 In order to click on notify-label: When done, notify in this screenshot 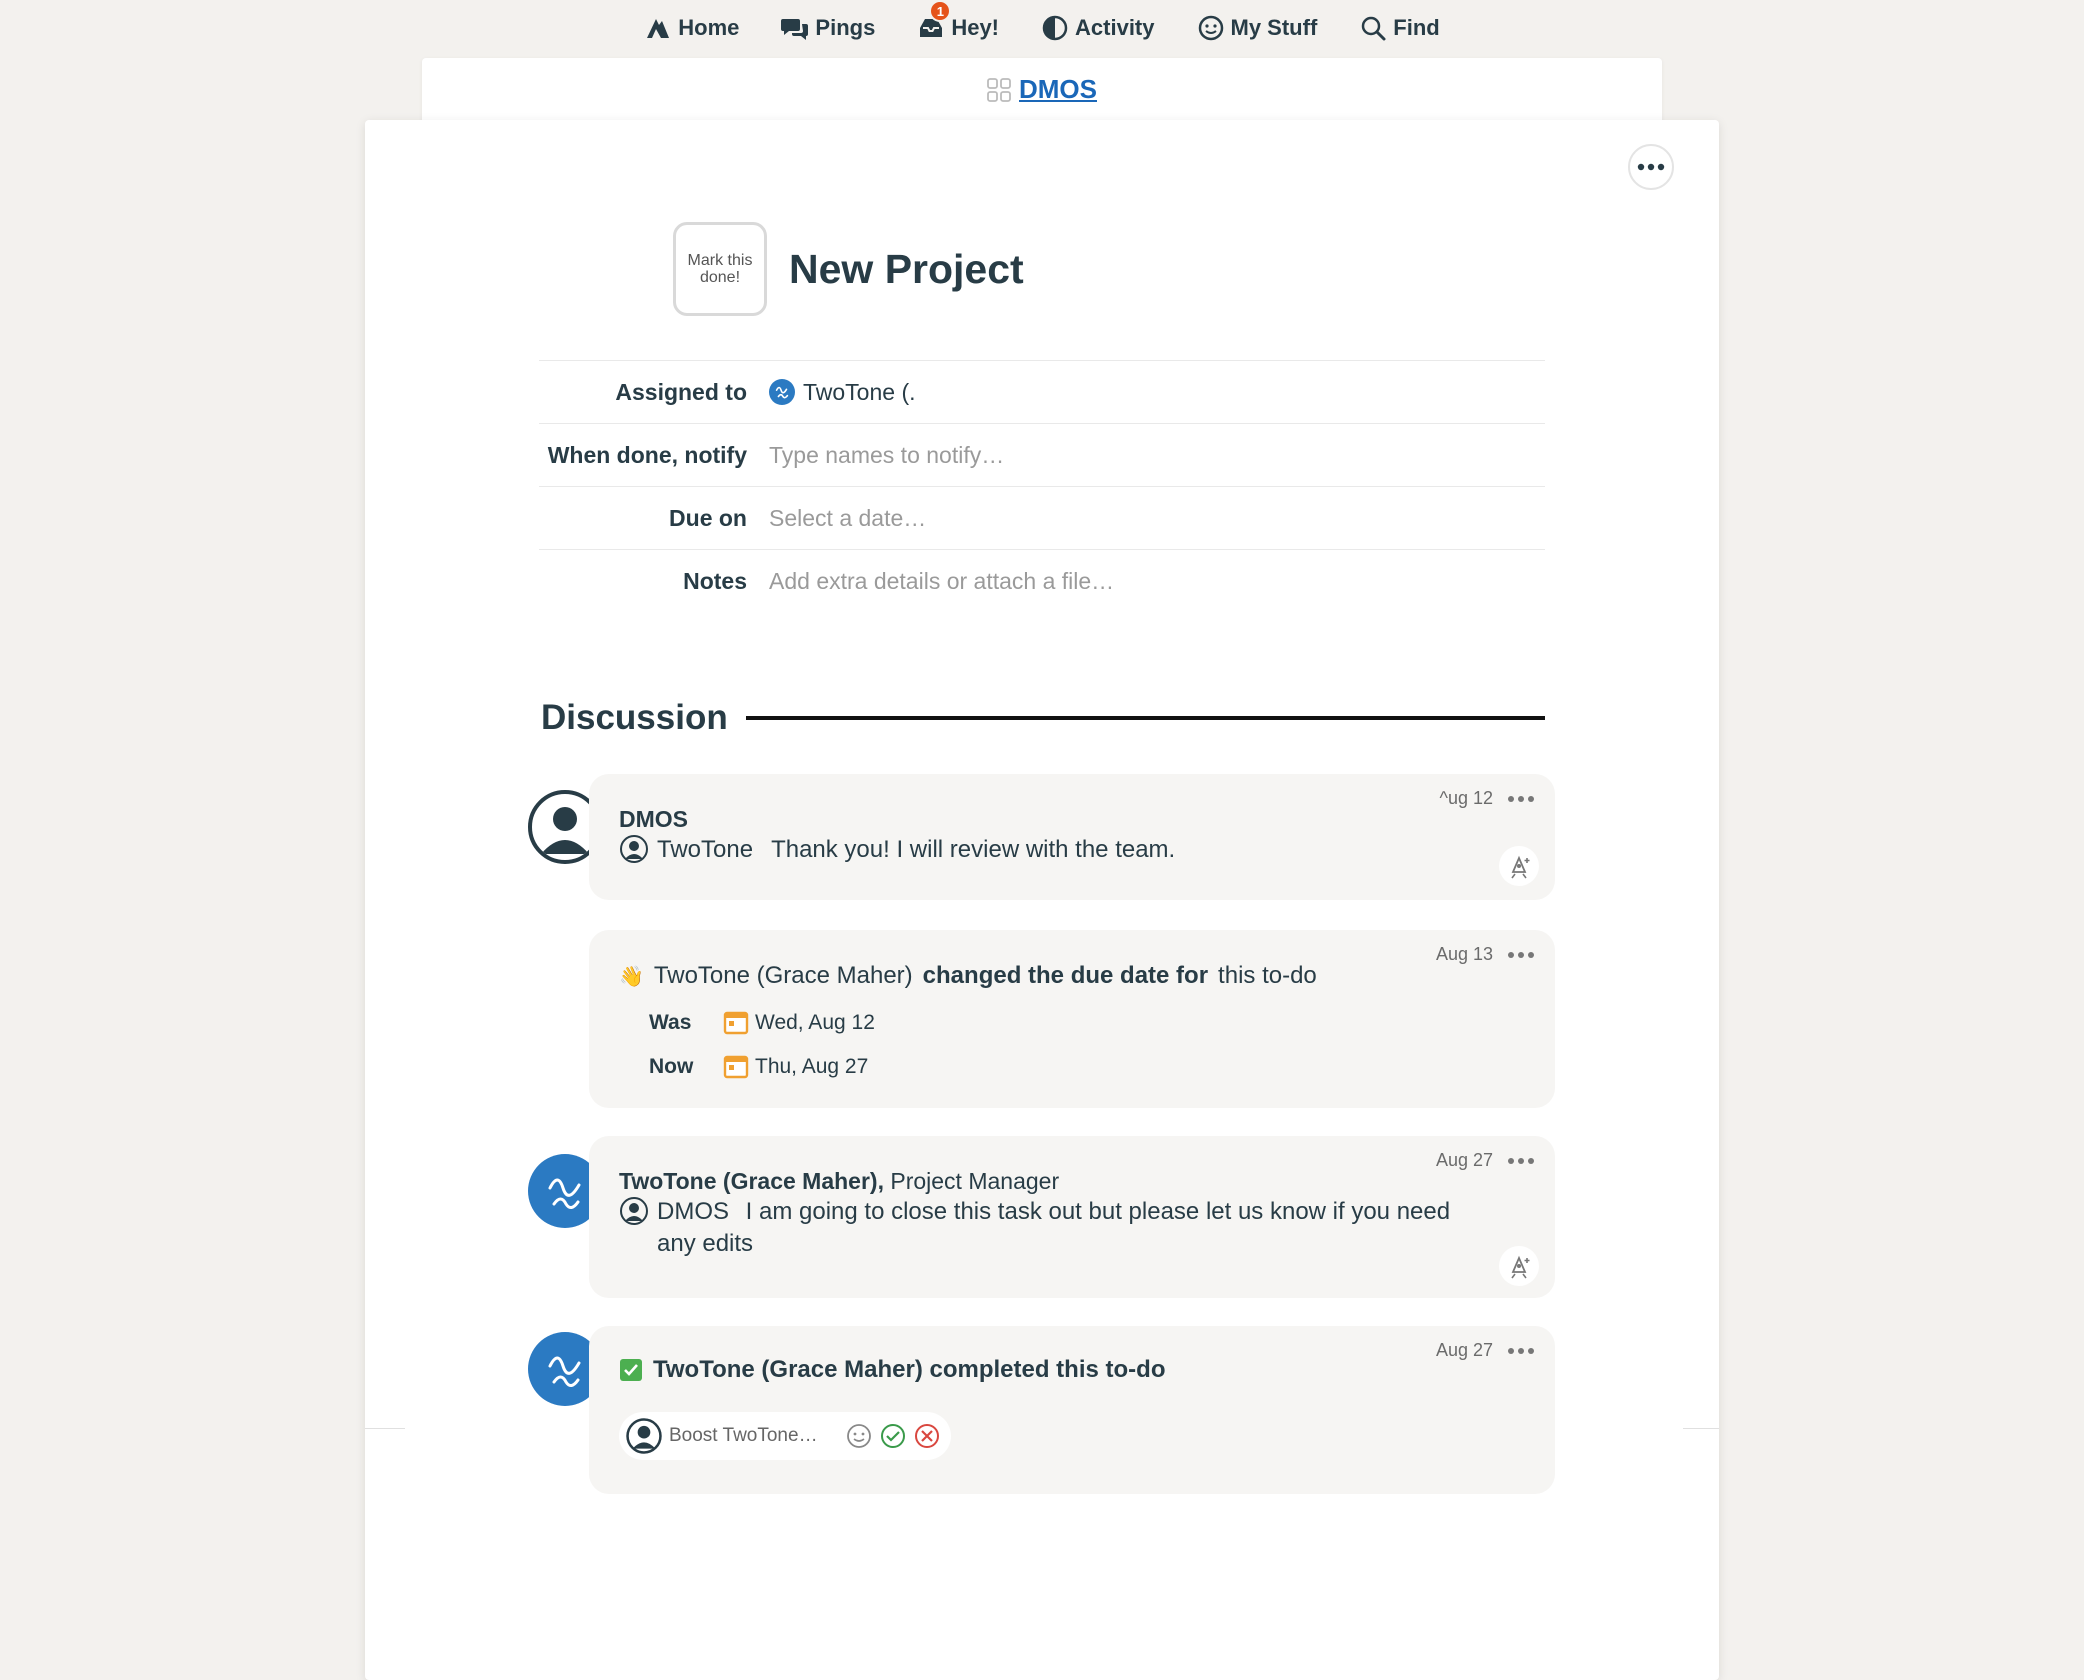, I will do `click(647, 454)`.